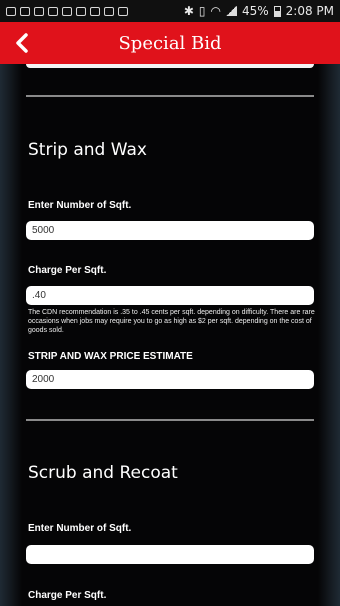 This screenshot has width=340, height=606. I want to click on scrub-recoat-charge-label: Charge Per Sqft., so click(67, 595).